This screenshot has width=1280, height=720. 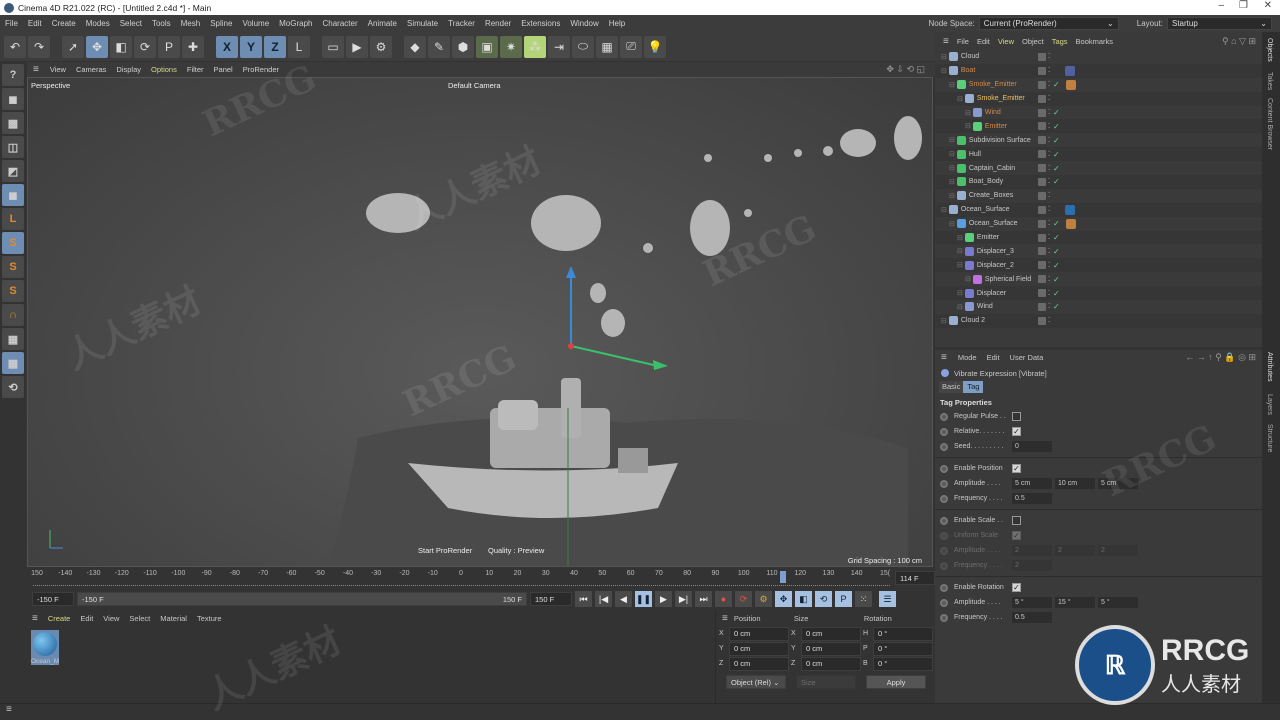 I want to click on snap-s1-button: S, so click(x=13, y=243).